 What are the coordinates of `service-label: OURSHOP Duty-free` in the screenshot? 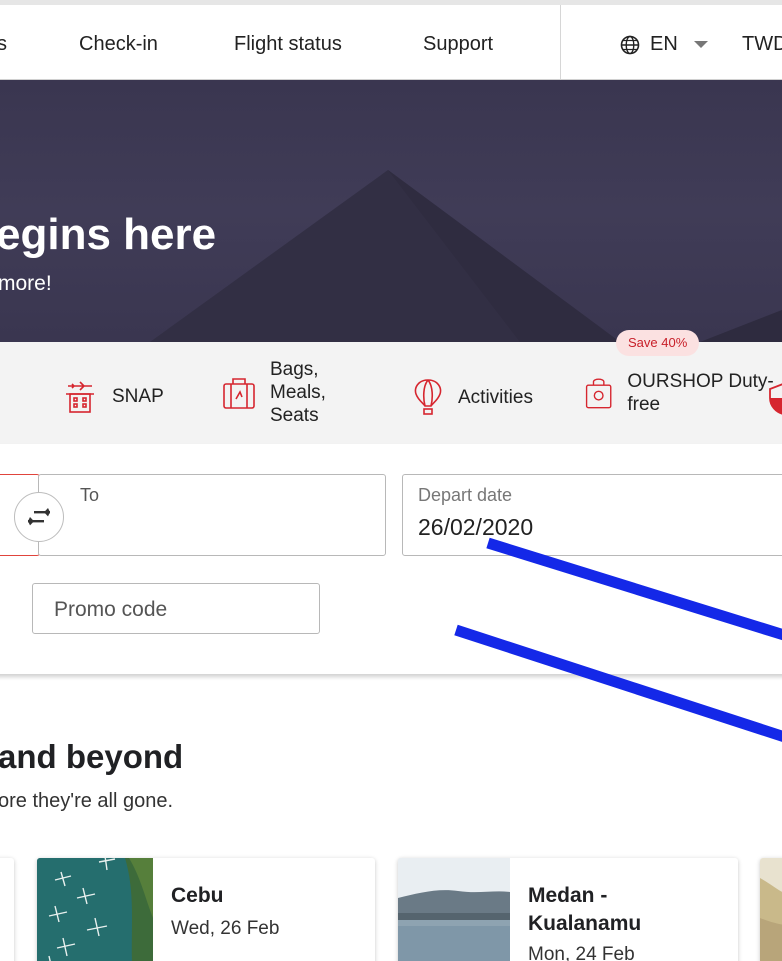 It's located at (700, 393).